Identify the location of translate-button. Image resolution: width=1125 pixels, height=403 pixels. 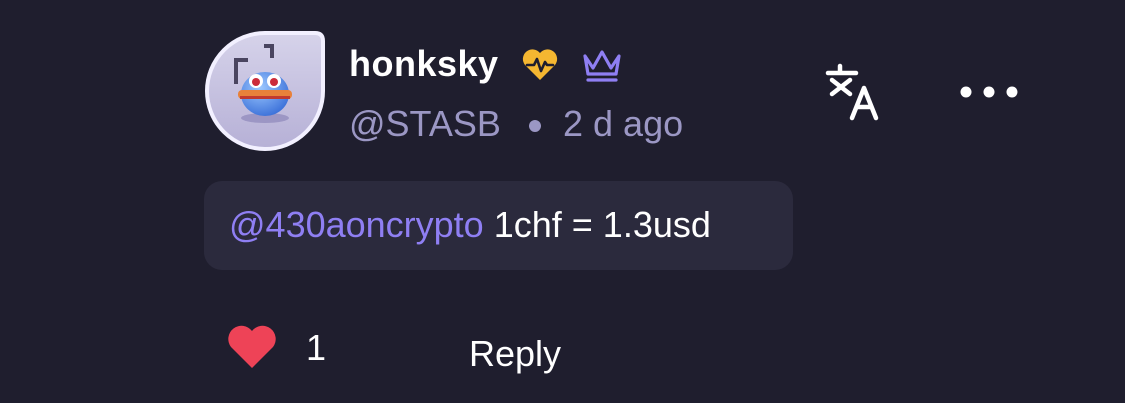
(854, 92).